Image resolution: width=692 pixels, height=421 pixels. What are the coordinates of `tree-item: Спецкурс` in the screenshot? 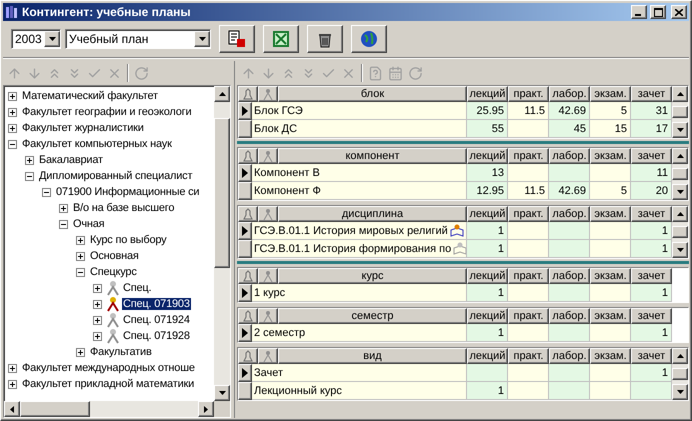 It's located at (113, 272).